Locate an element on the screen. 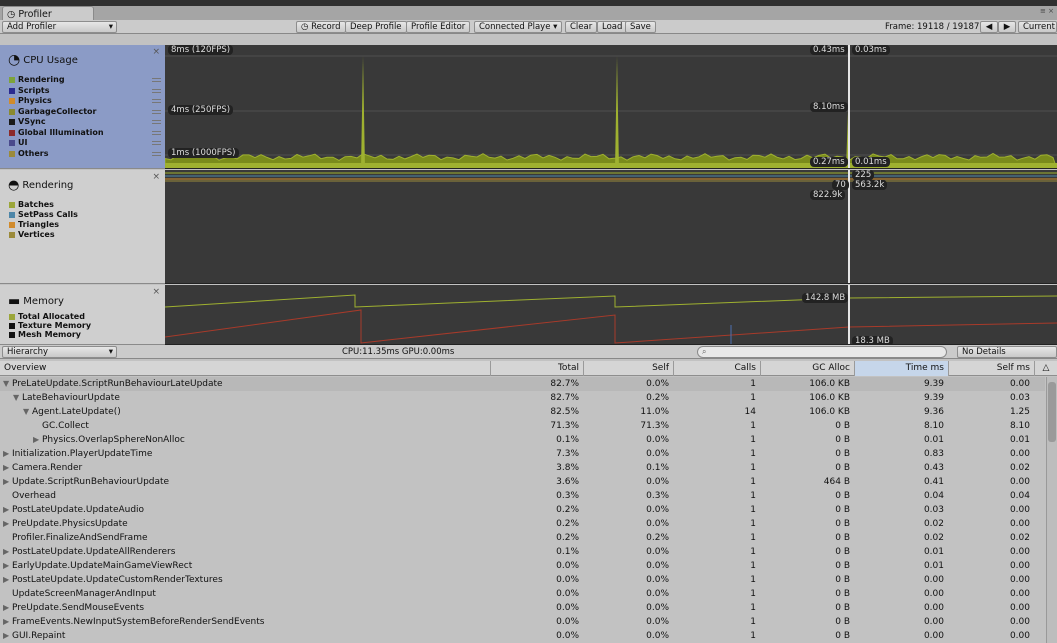  prev-frame-button: ◀ is located at coordinates (989, 27).